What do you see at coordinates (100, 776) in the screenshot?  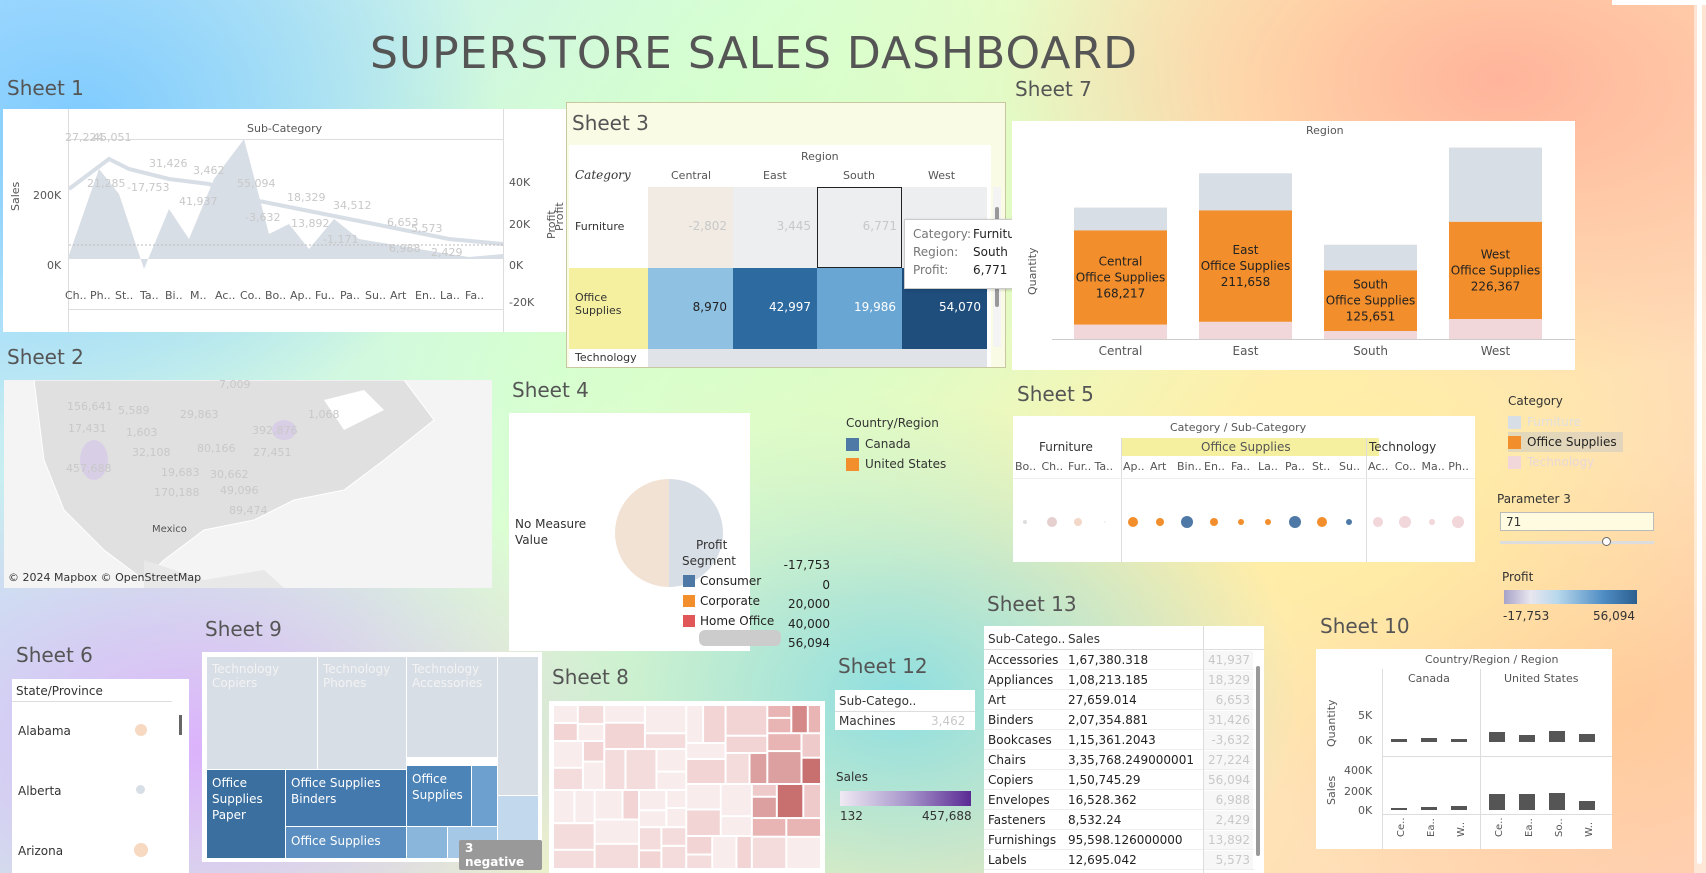 I see `sheet6-panel: State/Province Alabama Alberta Arizona` at bounding box center [100, 776].